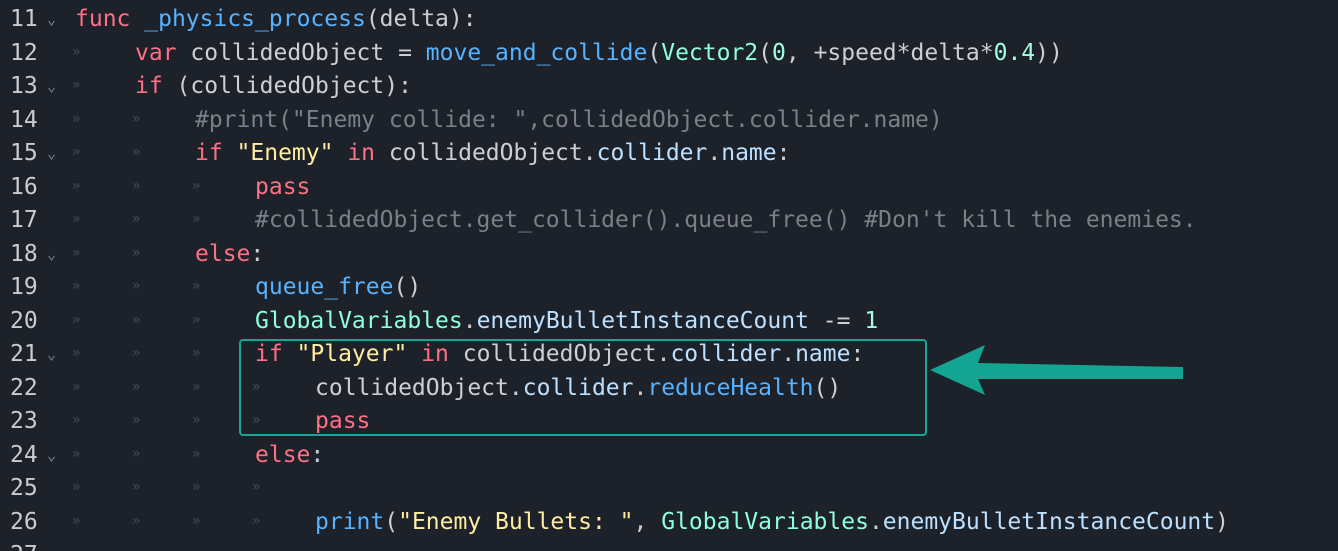 This screenshot has width=1338, height=551. What do you see at coordinates (36, 20) in the screenshot?
I see `gutter: 11 ⌄` at bounding box center [36, 20].